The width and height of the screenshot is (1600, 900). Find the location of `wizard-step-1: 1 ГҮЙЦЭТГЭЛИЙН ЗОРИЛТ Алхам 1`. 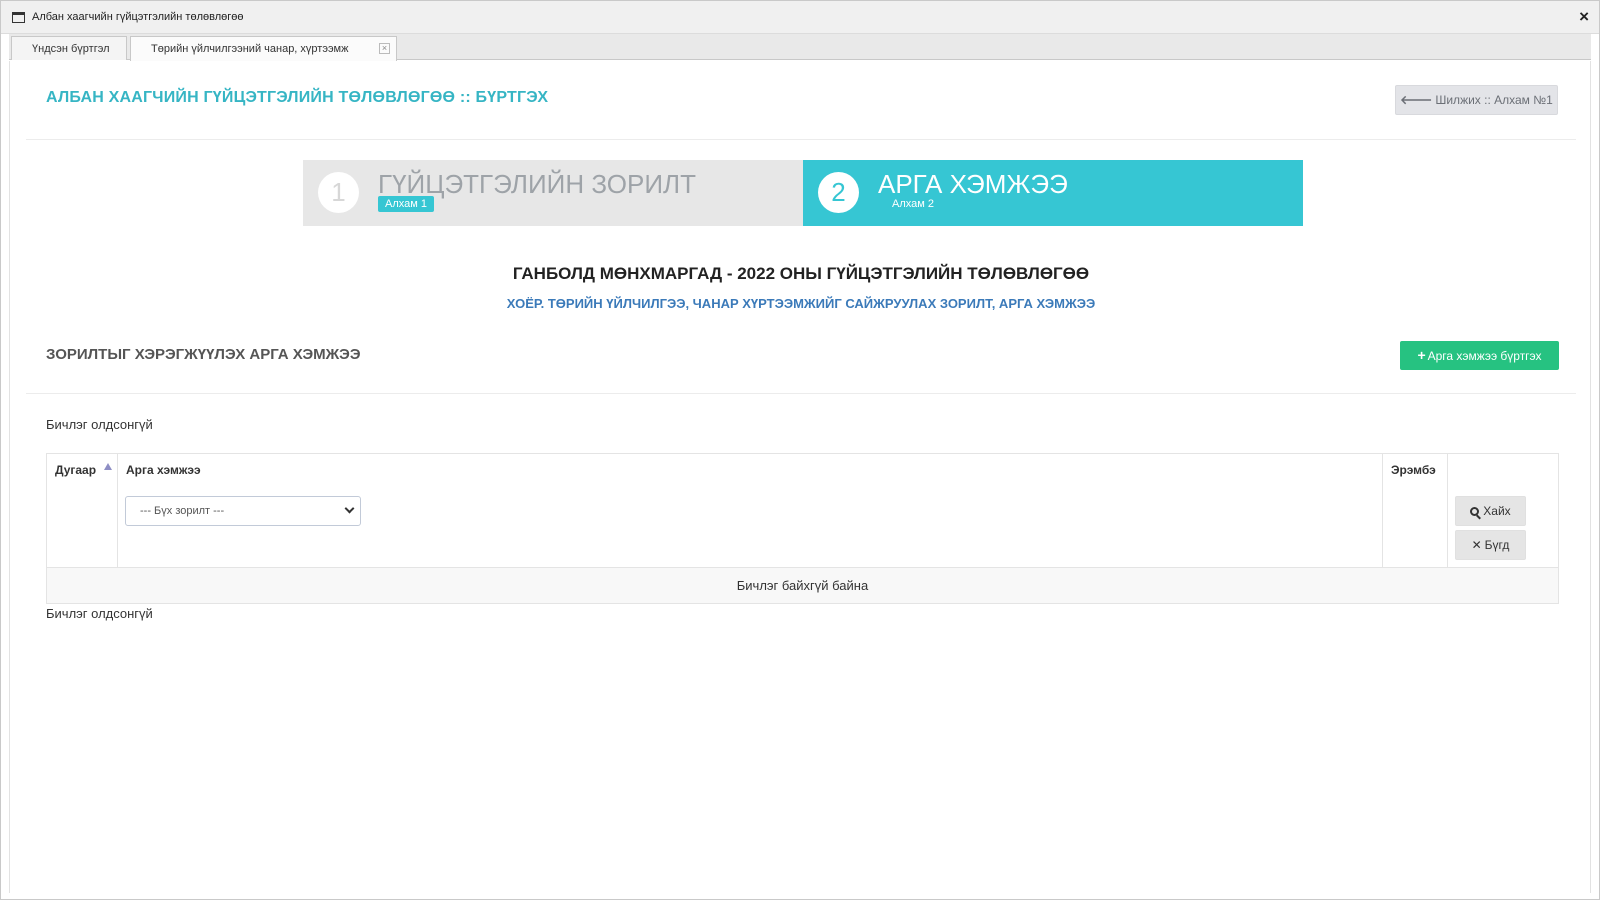

wizard-step-1: 1 ГҮЙЦЭТГЭЛИЙН ЗОРИЛТ Алхам 1 is located at coordinates (553, 193).